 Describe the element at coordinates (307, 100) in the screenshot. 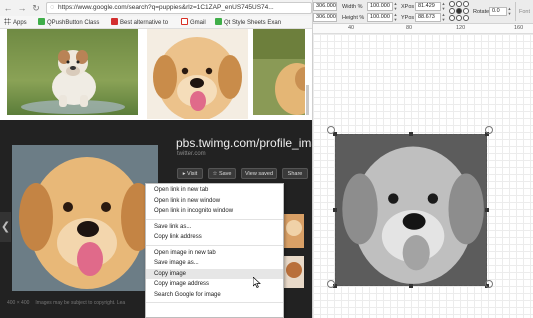

I see `scrollbar-thumb` at that location.